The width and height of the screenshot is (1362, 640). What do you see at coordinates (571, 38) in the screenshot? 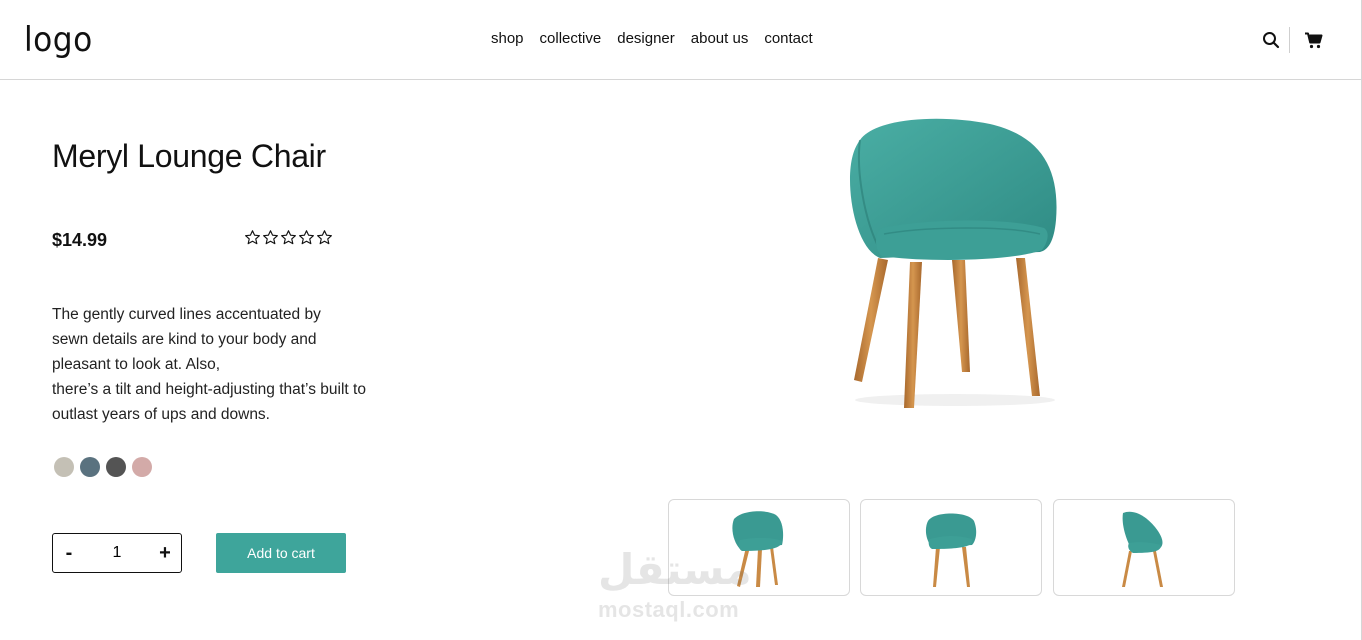
I see `nav-link-collective: collective` at bounding box center [571, 38].